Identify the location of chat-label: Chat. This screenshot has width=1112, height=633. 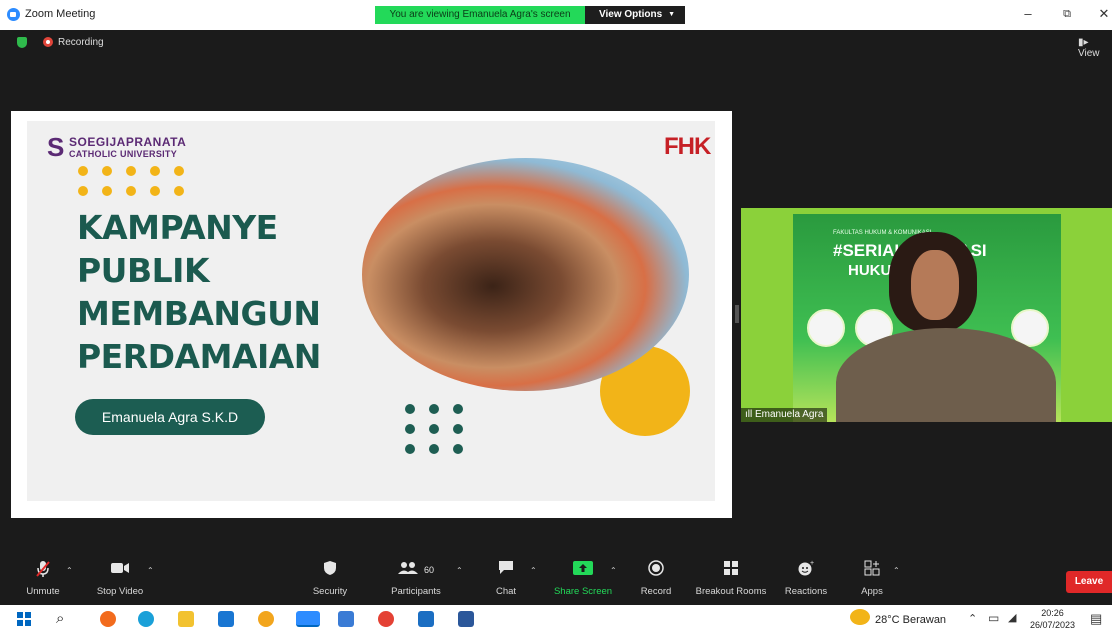
(506, 591).